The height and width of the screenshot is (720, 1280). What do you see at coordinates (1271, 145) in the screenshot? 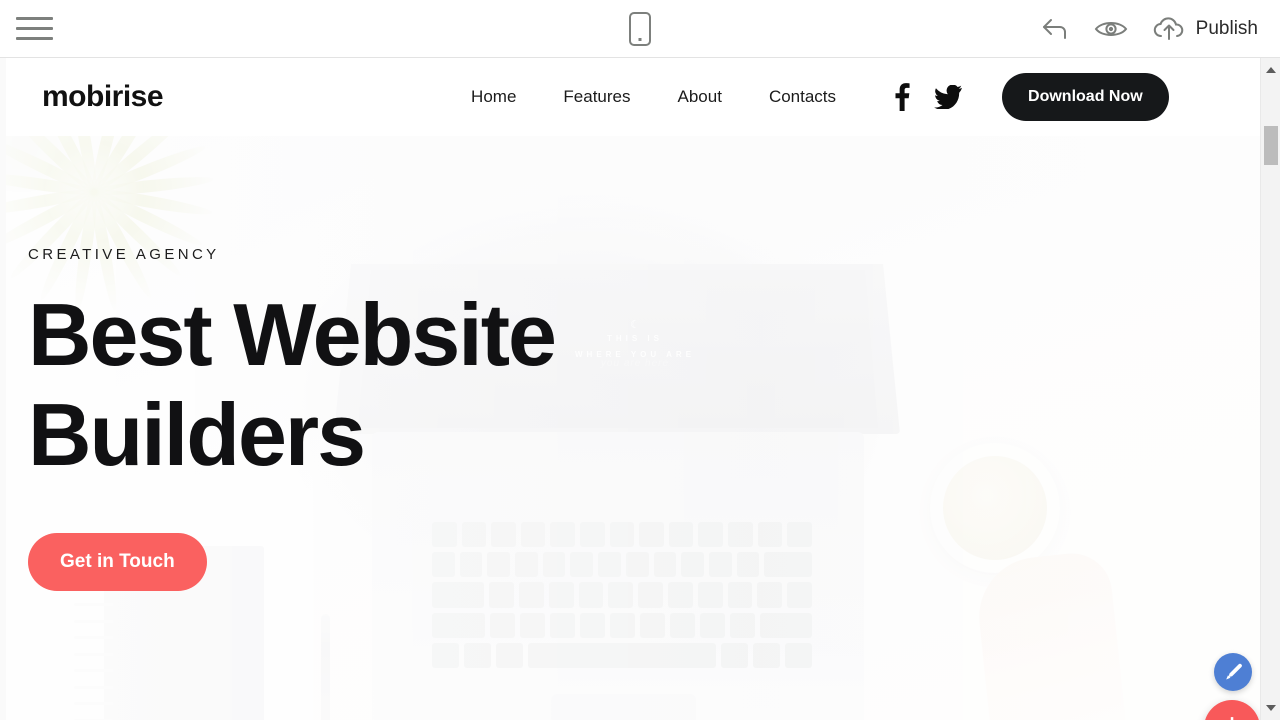
I see `scroll-thumb` at bounding box center [1271, 145].